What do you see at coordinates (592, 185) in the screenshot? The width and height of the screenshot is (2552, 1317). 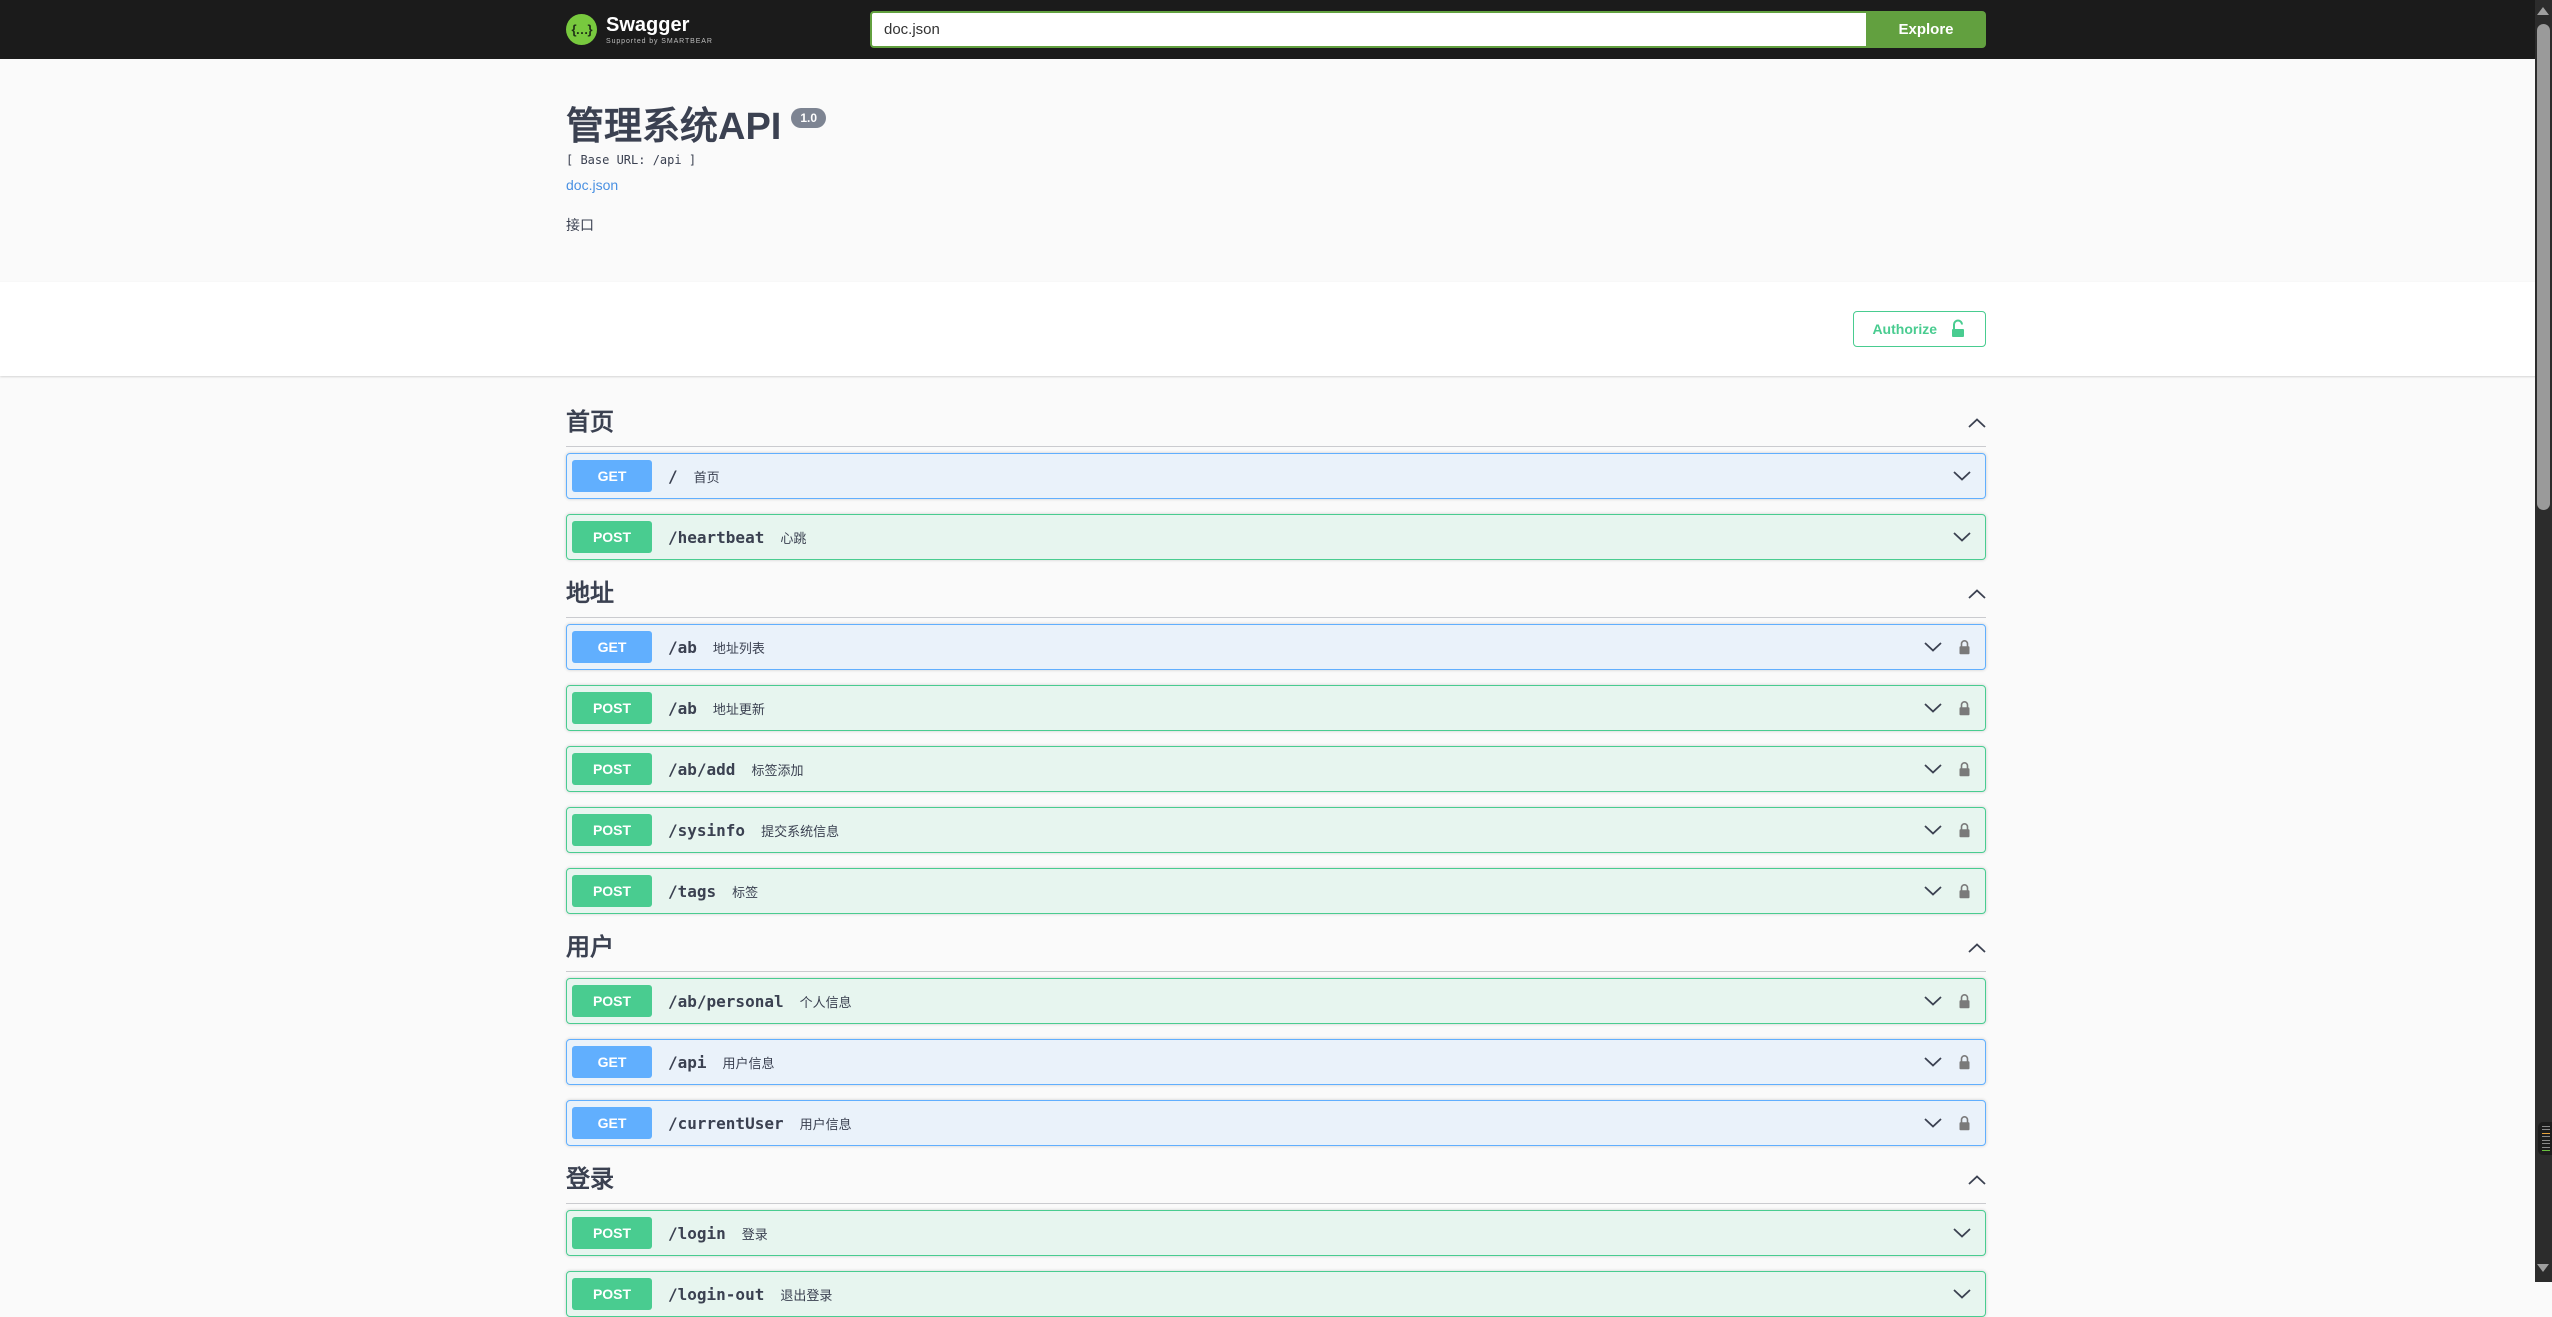 I see `spec-json-link: doc.json` at bounding box center [592, 185].